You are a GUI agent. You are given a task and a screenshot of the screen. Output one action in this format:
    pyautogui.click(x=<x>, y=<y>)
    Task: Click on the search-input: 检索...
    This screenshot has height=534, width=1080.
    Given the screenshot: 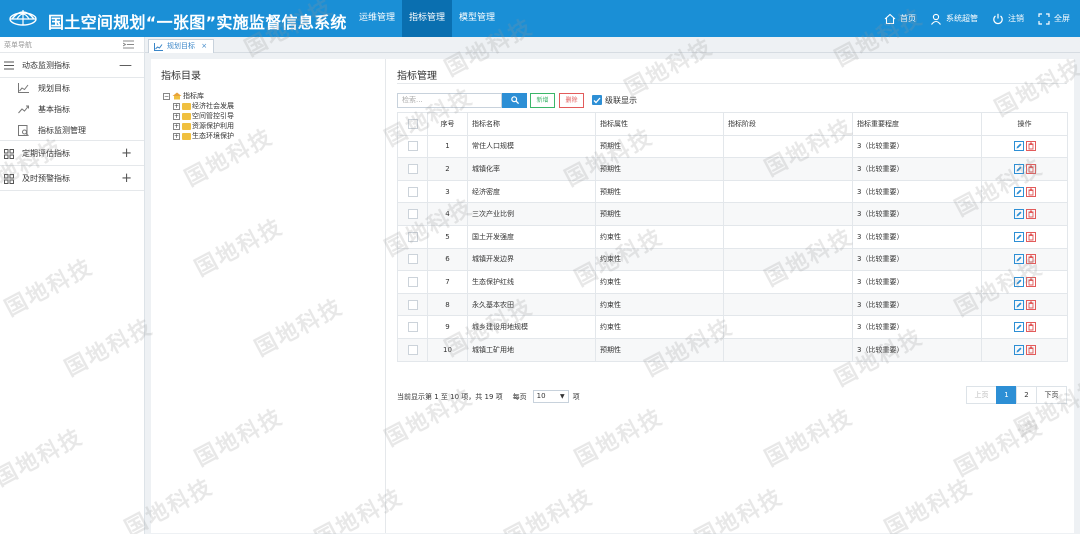 What is the action you would take?
    pyautogui.click(x=449, y=100)
    